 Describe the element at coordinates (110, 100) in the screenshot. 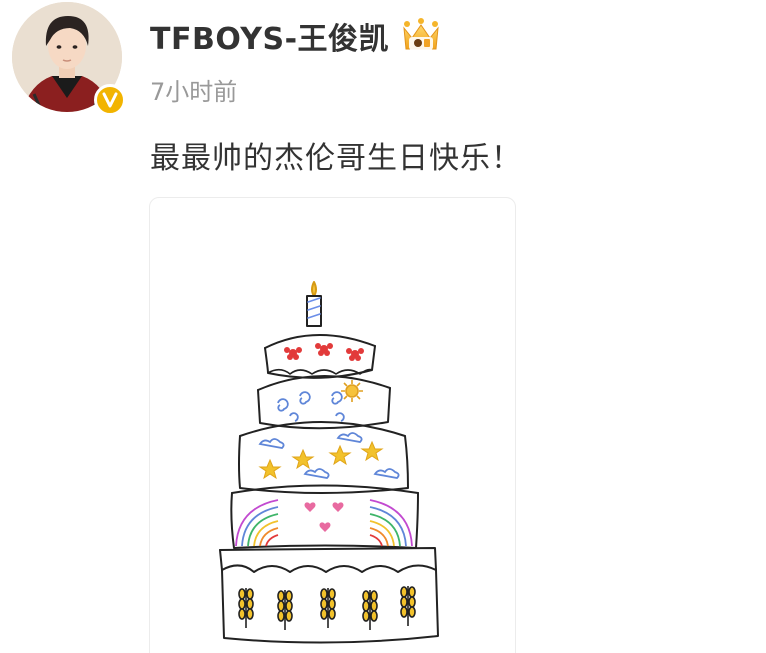

I see `verified-badge-icon` at that location.